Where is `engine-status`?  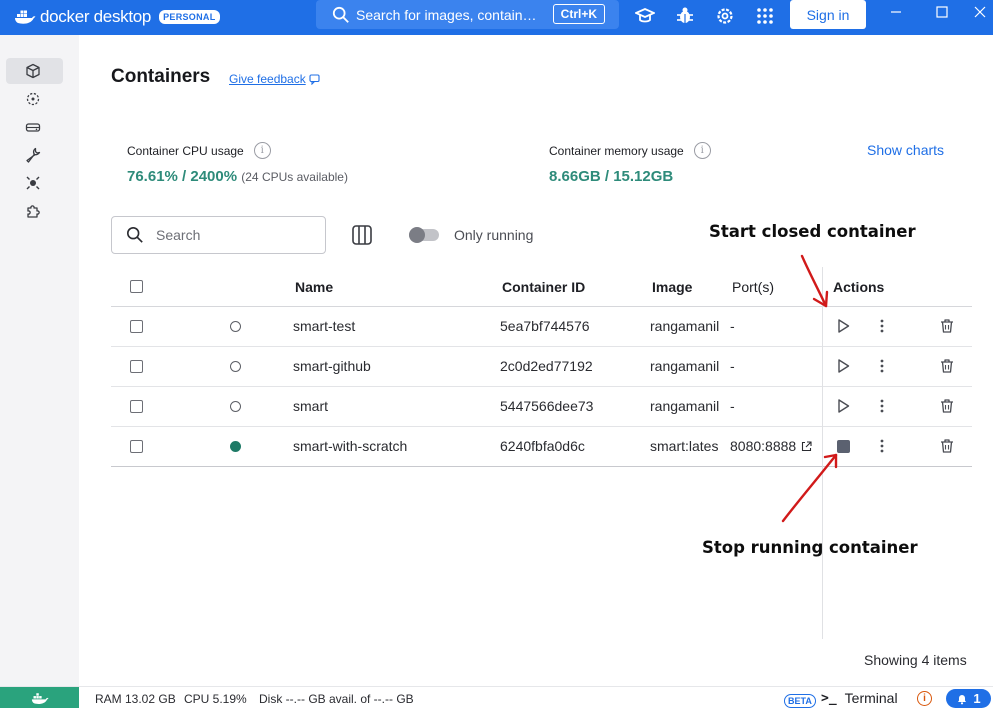 engine-status is located at coordinates (39, 697).